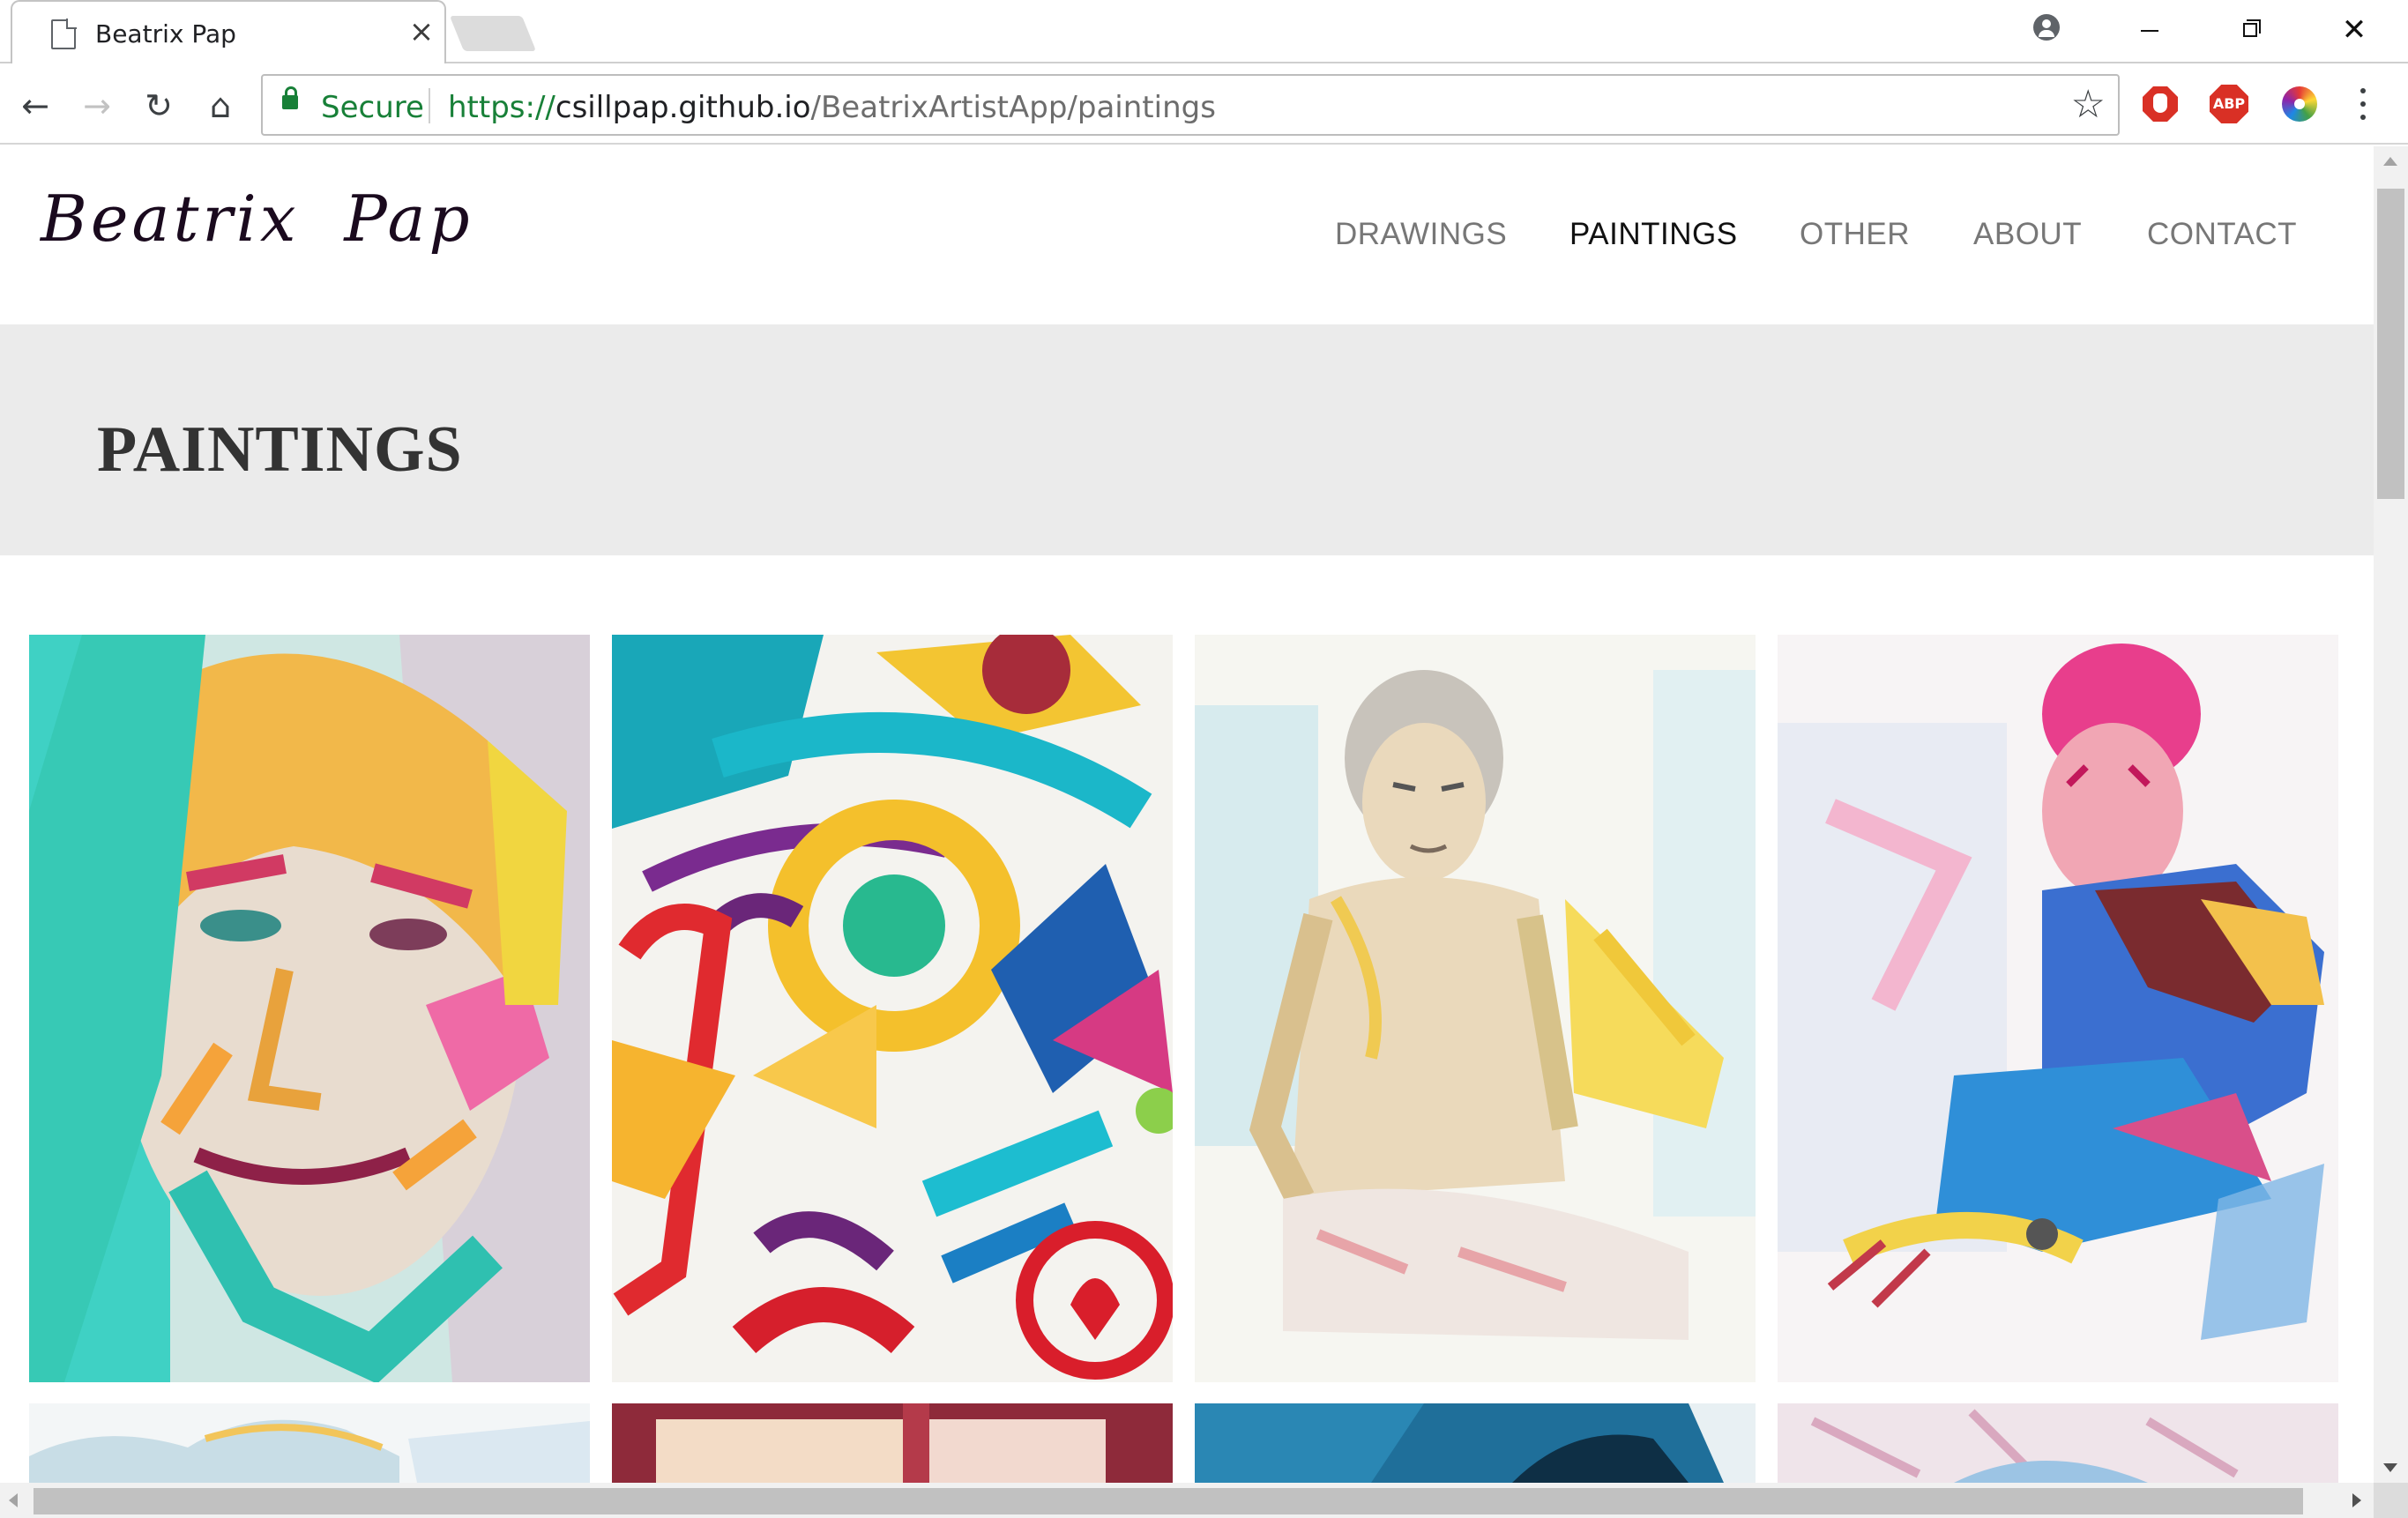 The height and width of the screenshot is (1518, 2408). I want to click on adblock-plus-icon: ABP, so click(2229, 104).